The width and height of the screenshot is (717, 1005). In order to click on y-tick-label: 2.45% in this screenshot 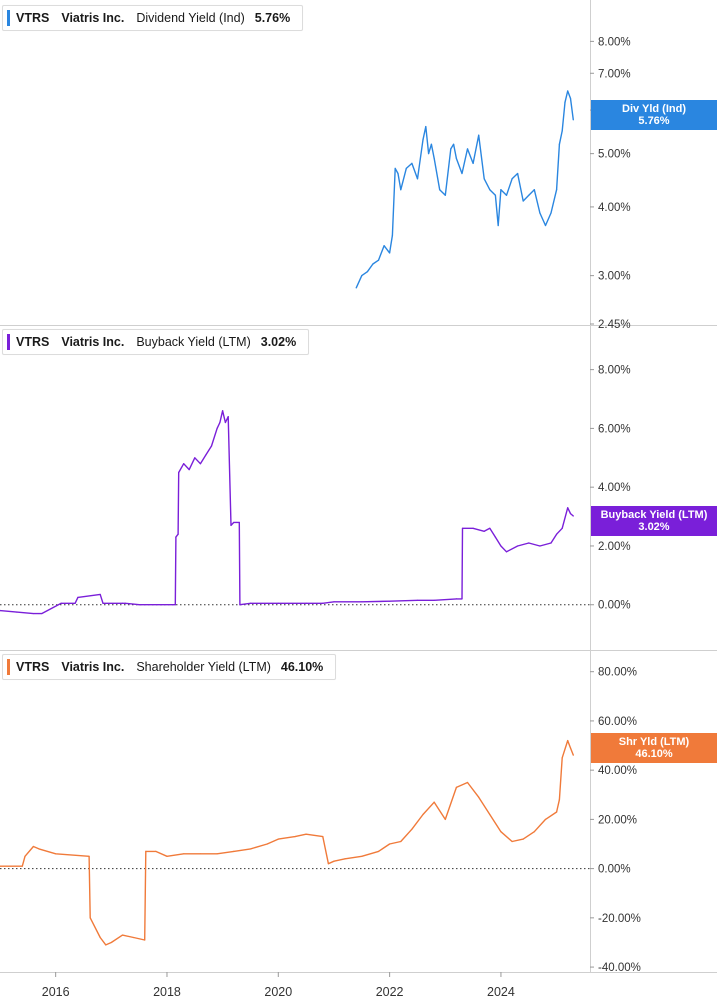, I will do `click(614, 325)`.